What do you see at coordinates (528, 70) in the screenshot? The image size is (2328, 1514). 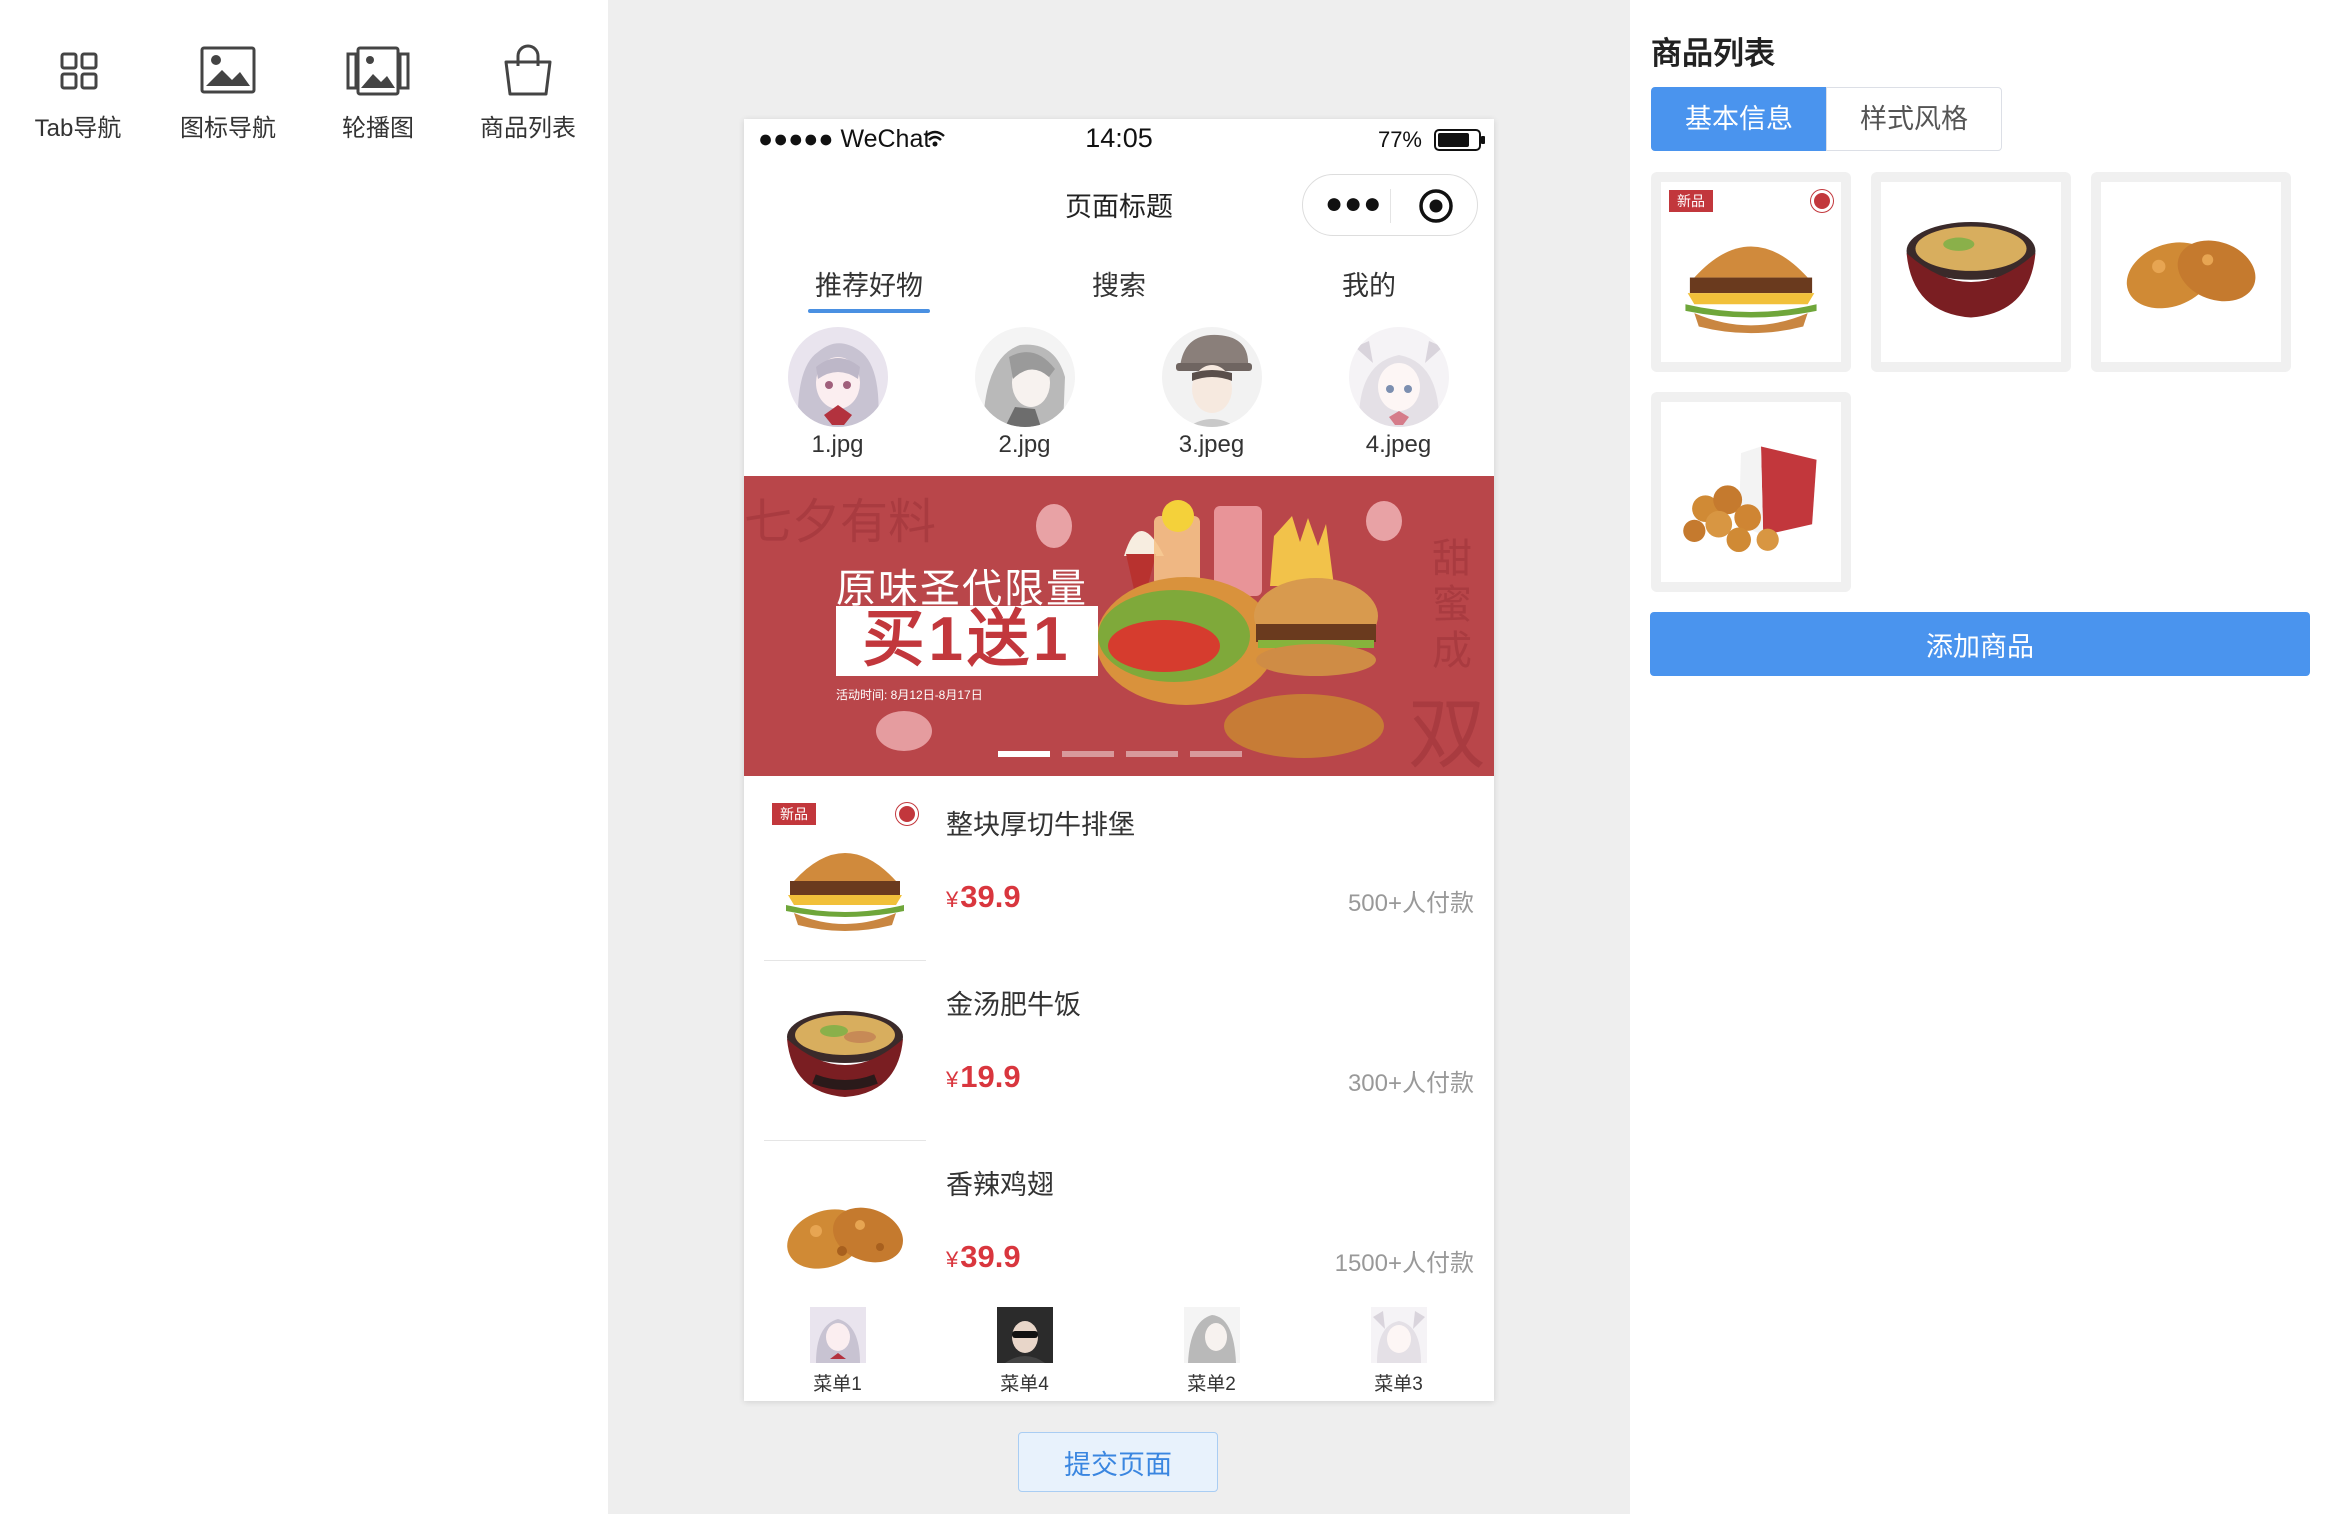 I see `shopping-bag-icon` at bounding box center [528, 70].